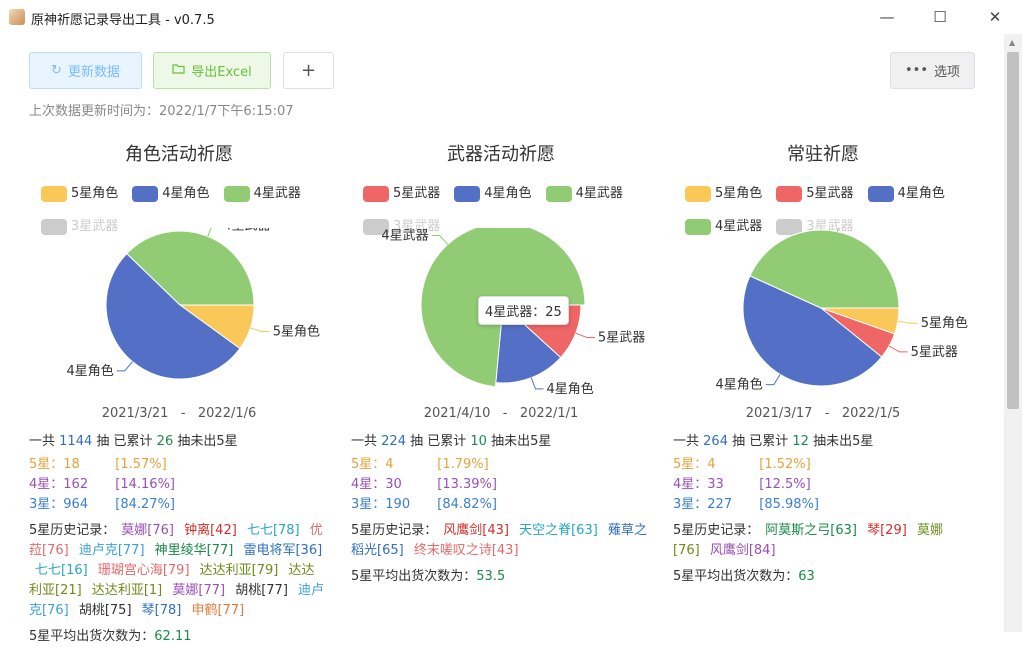  I want to click on average-label: 5星平均出货次数为：, so click(735, 576).